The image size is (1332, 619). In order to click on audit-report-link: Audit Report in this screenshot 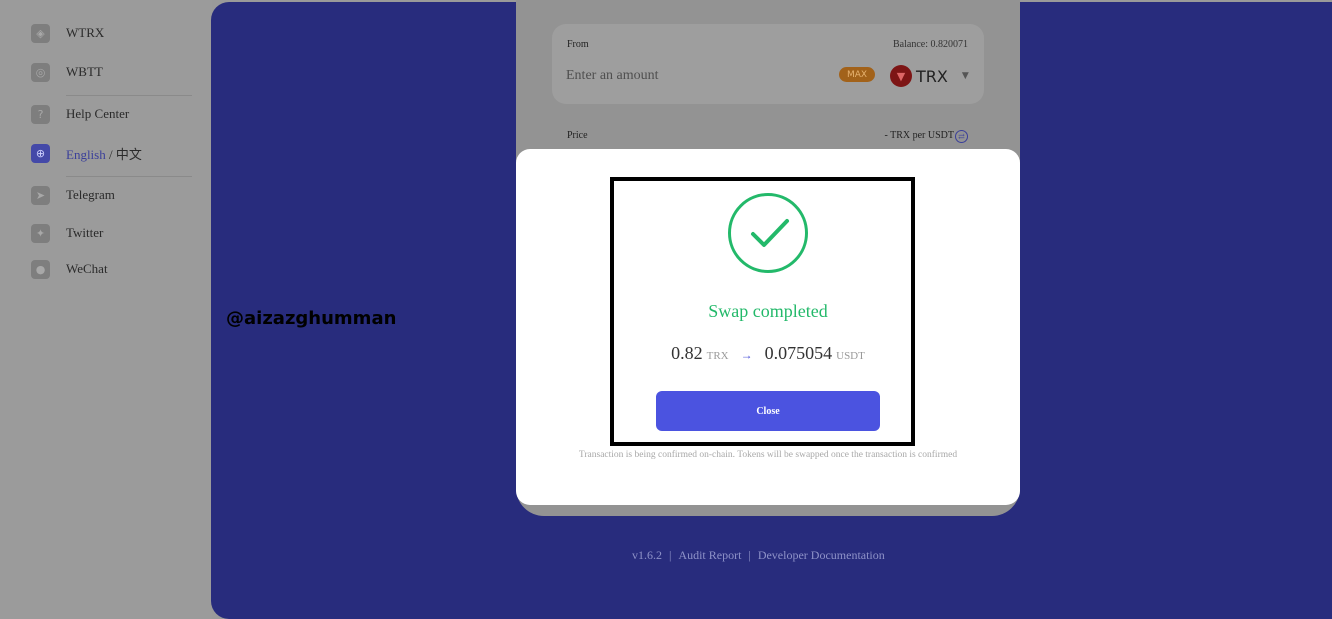, I will do `click(709, 555)`.